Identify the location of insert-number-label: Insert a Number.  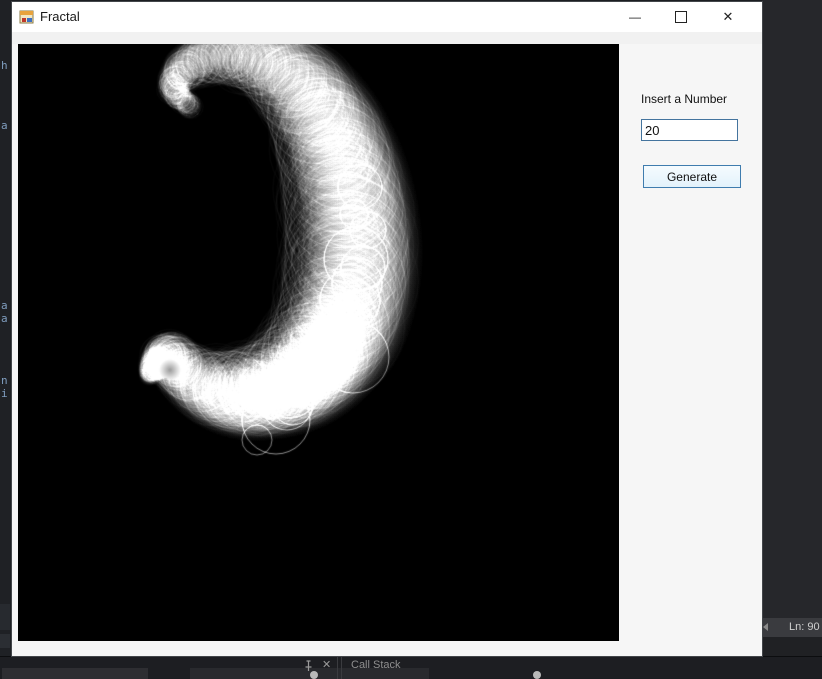
(684, 99).